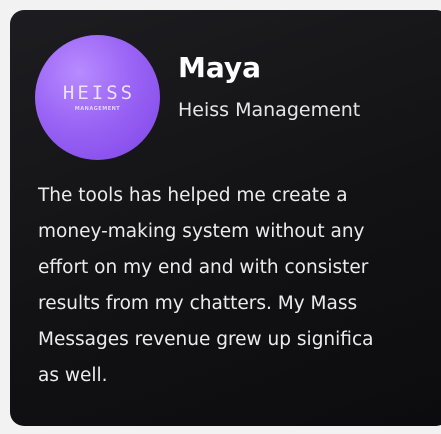  I want to click on quote-line: Messages revenue grew up significa, so click(206, 339).